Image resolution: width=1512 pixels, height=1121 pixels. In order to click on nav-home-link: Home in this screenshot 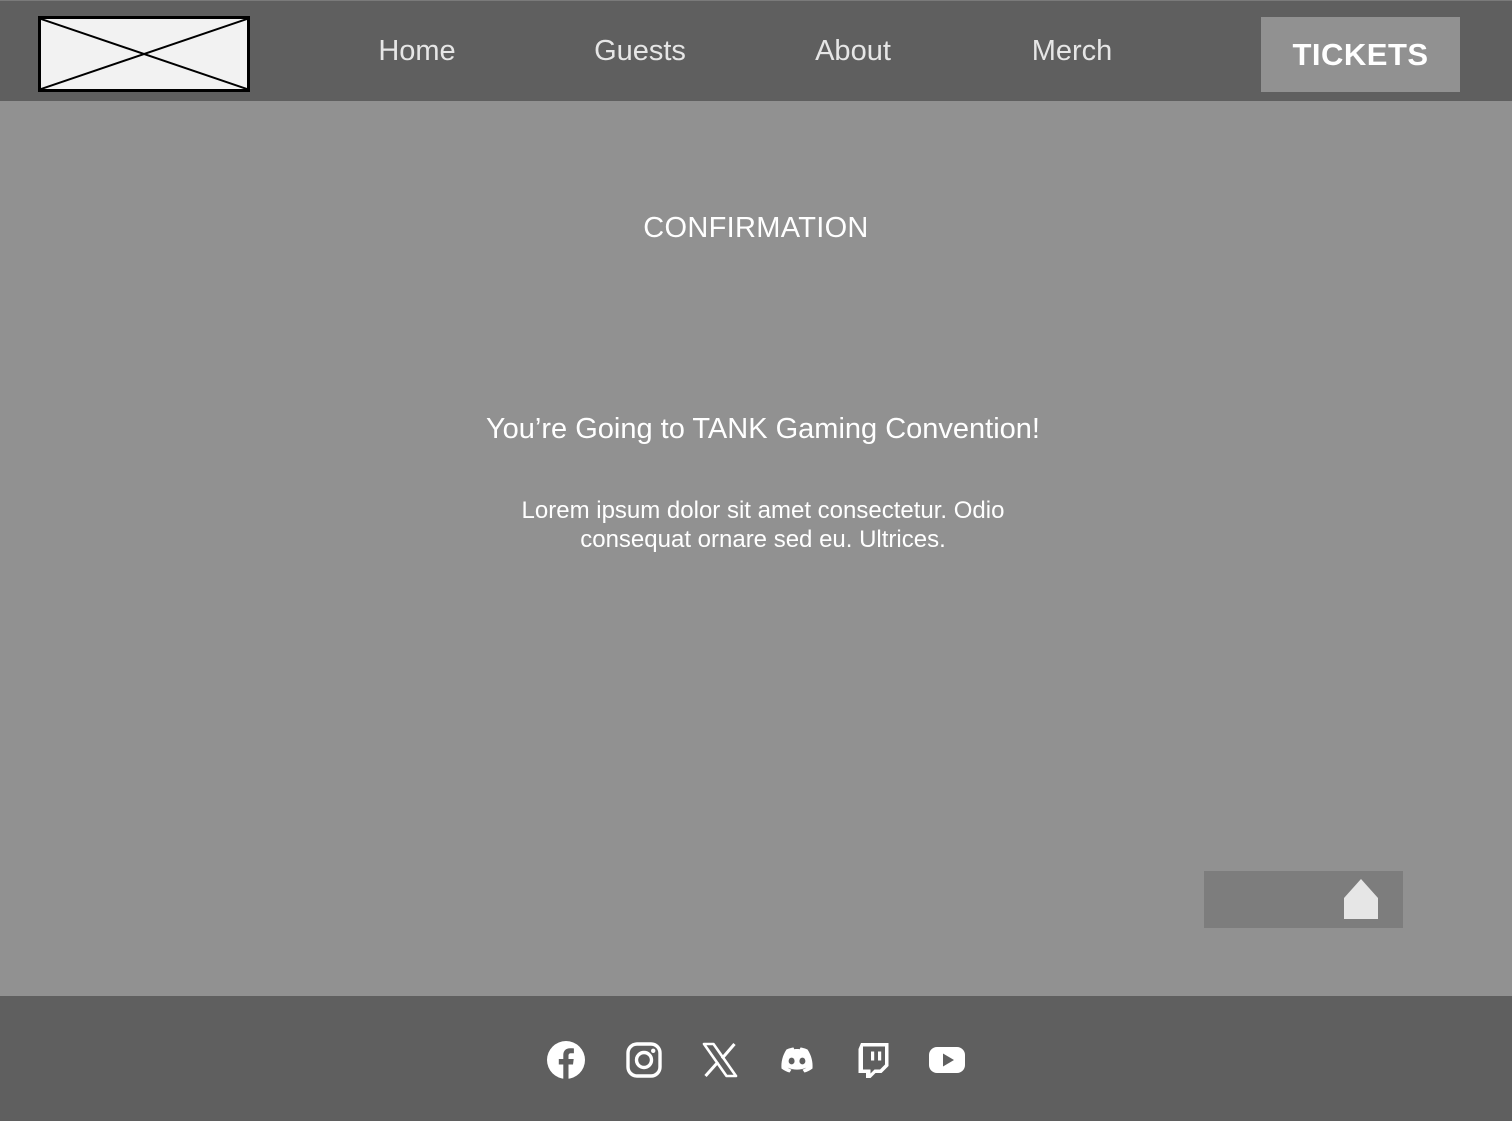, I will do `click(417, 51)`.